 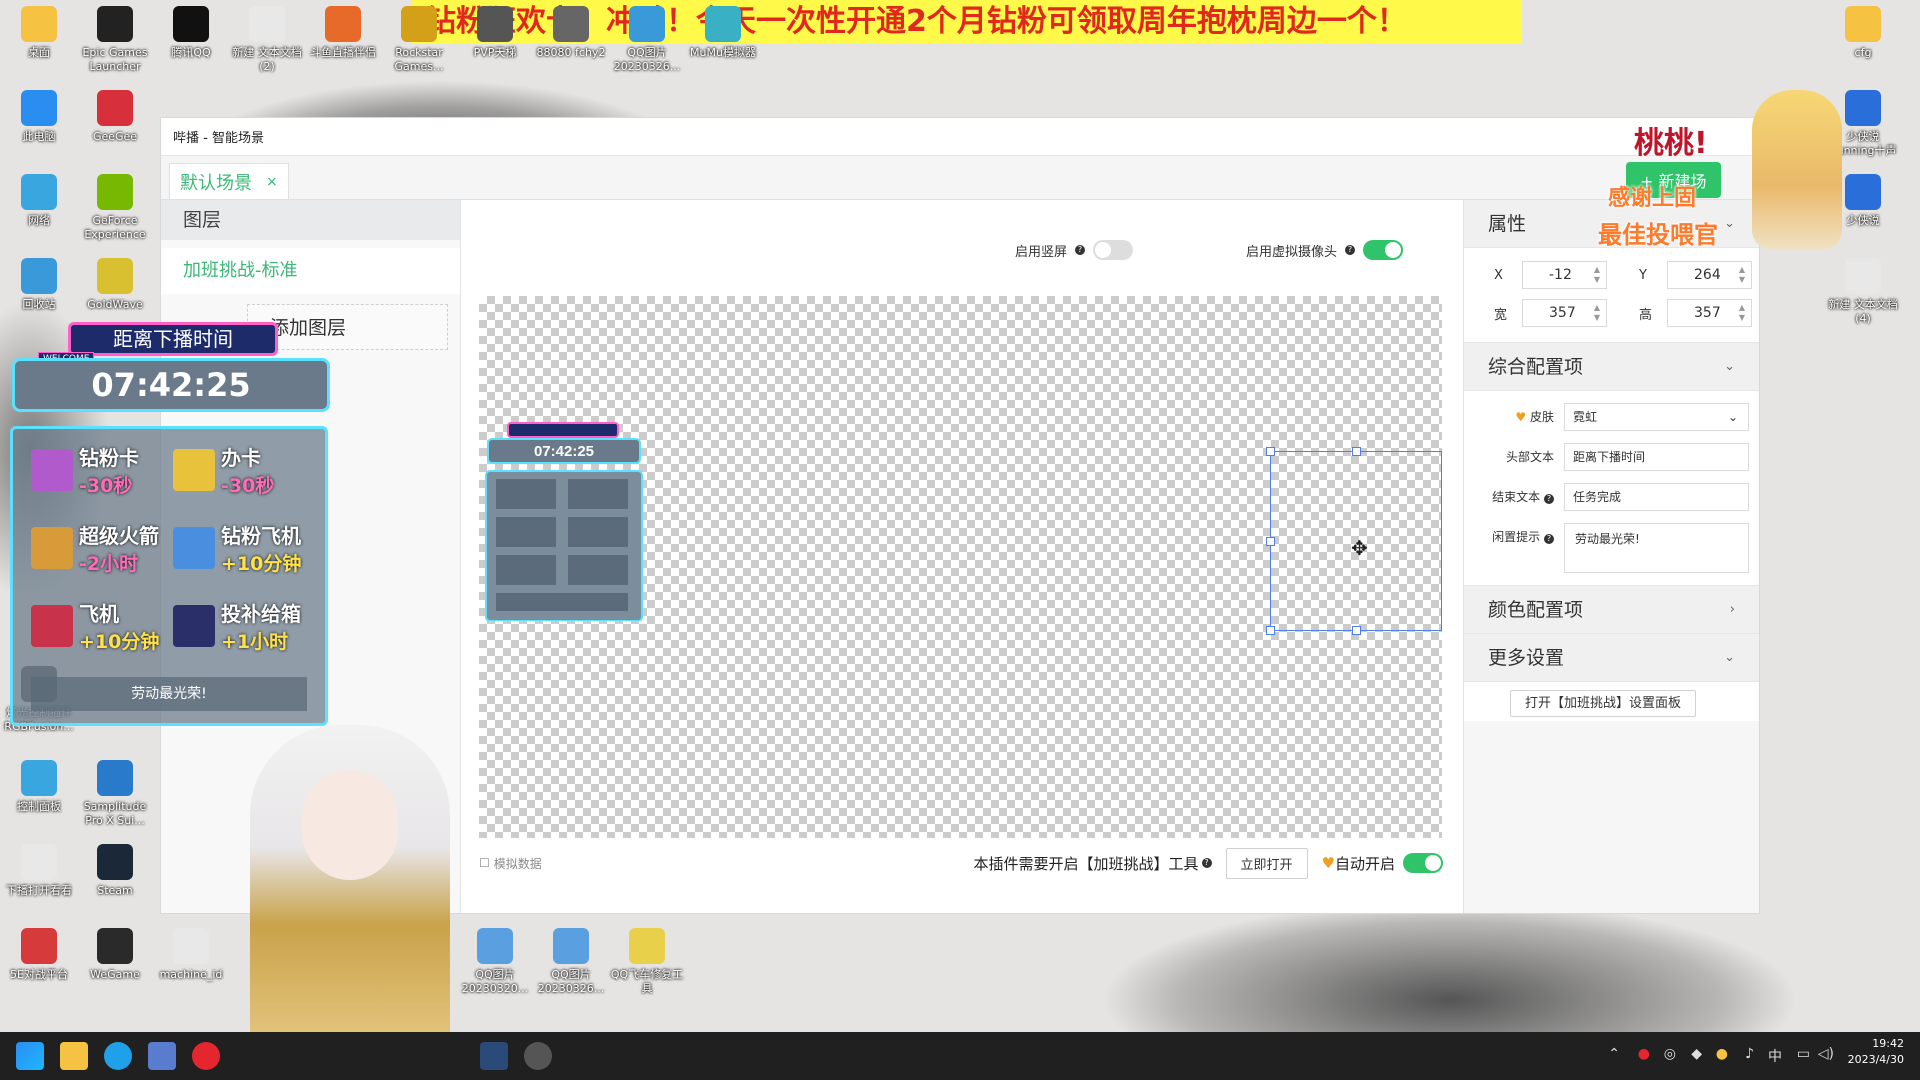 I want to click on auto-open-switch, so click(x=1423, y=863).